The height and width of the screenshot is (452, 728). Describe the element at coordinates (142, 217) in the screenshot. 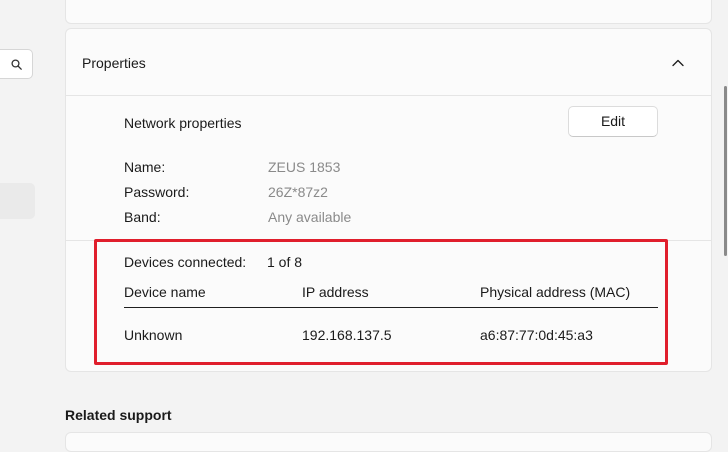

I see `band-label: Band:` at that location.